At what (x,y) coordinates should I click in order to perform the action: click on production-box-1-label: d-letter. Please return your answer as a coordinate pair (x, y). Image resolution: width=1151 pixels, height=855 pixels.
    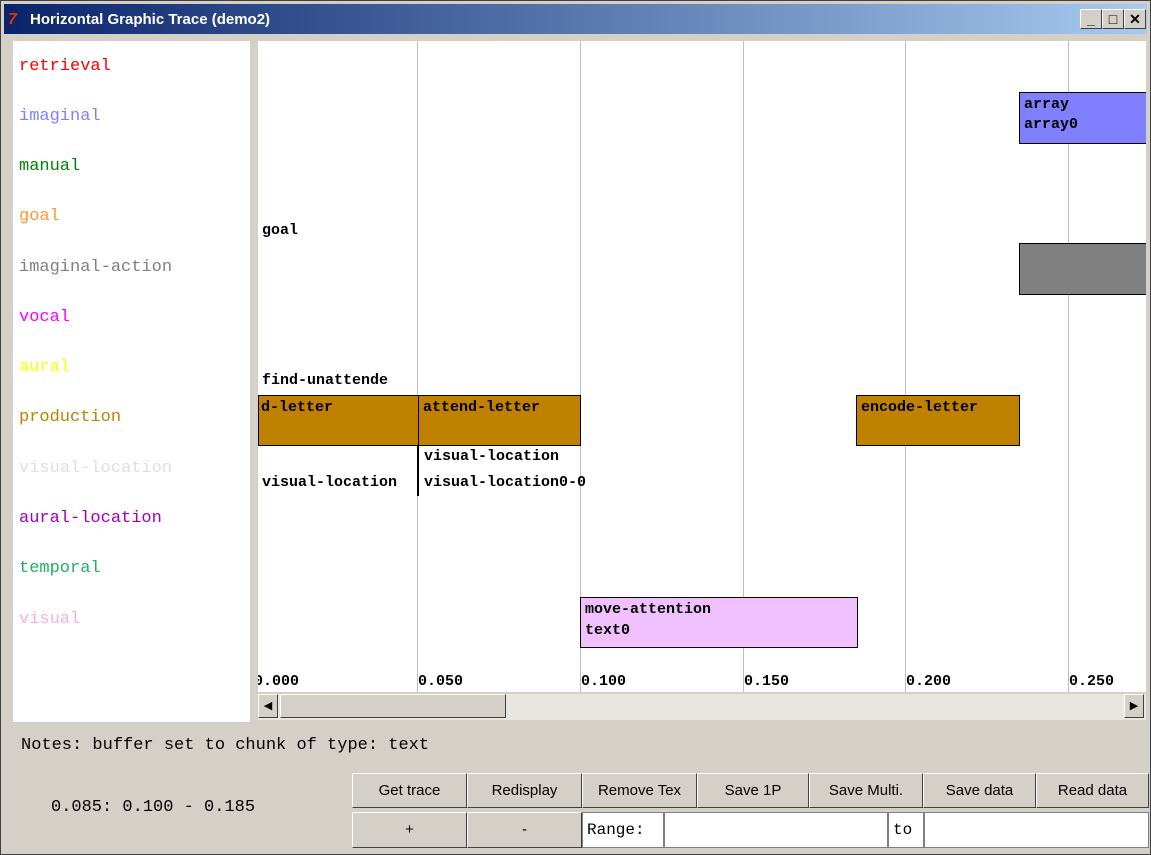
    Looking at the image, I should click on (297, 407).